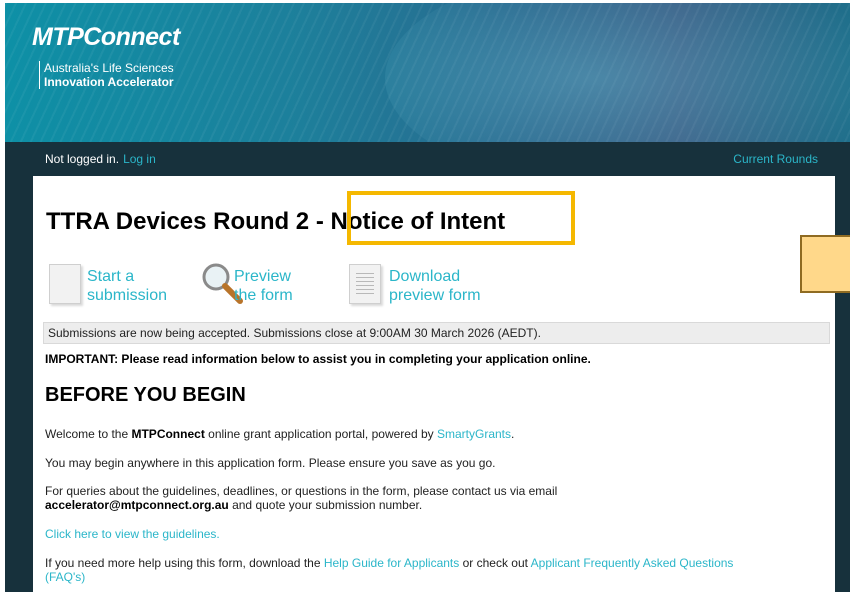 This screenshot has height=592, width=850. Describe the element at coordinates (139, 159) in the screenshot. I see `login-link: Log in` at that location.